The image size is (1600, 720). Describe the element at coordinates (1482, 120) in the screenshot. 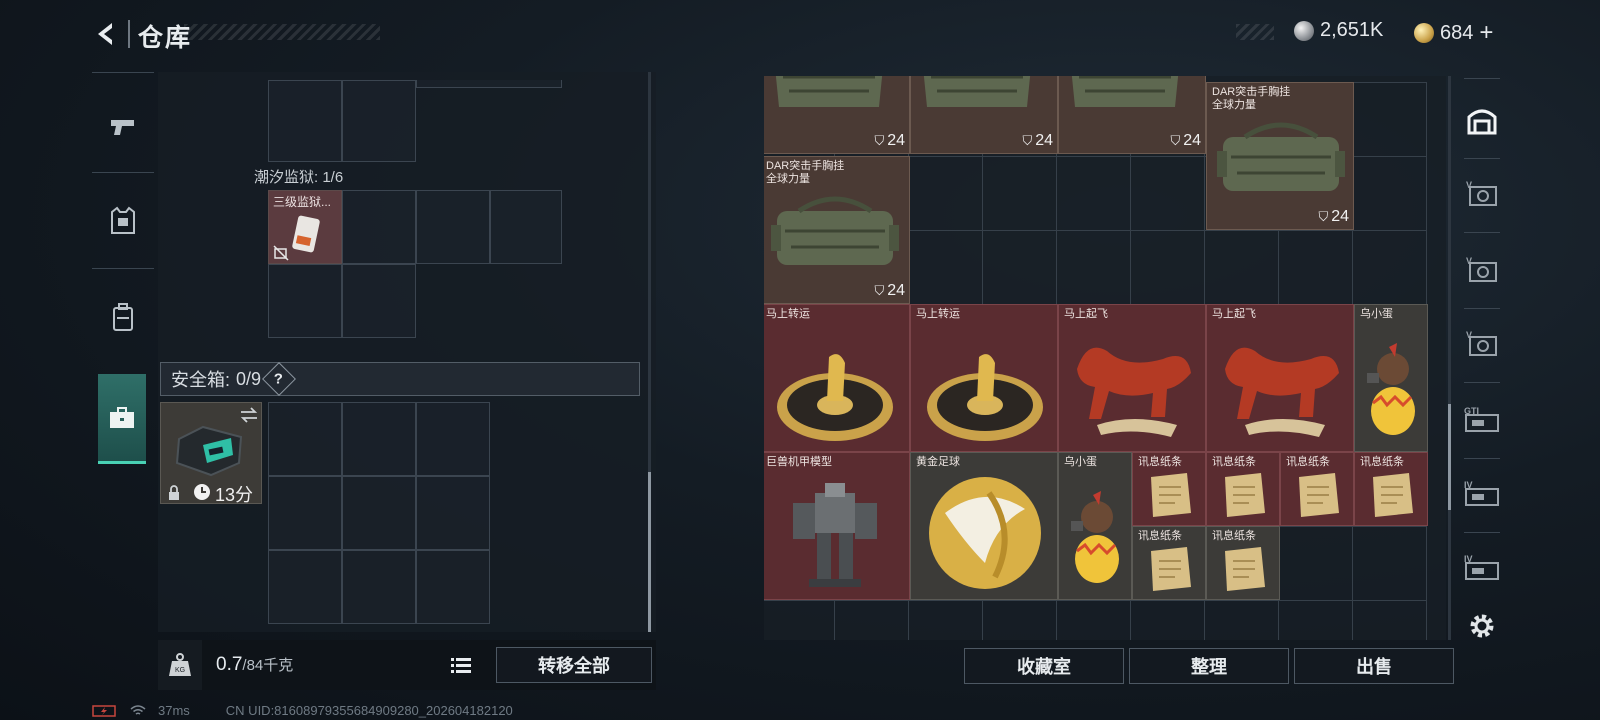

I see `storage-tab-main` at that location.